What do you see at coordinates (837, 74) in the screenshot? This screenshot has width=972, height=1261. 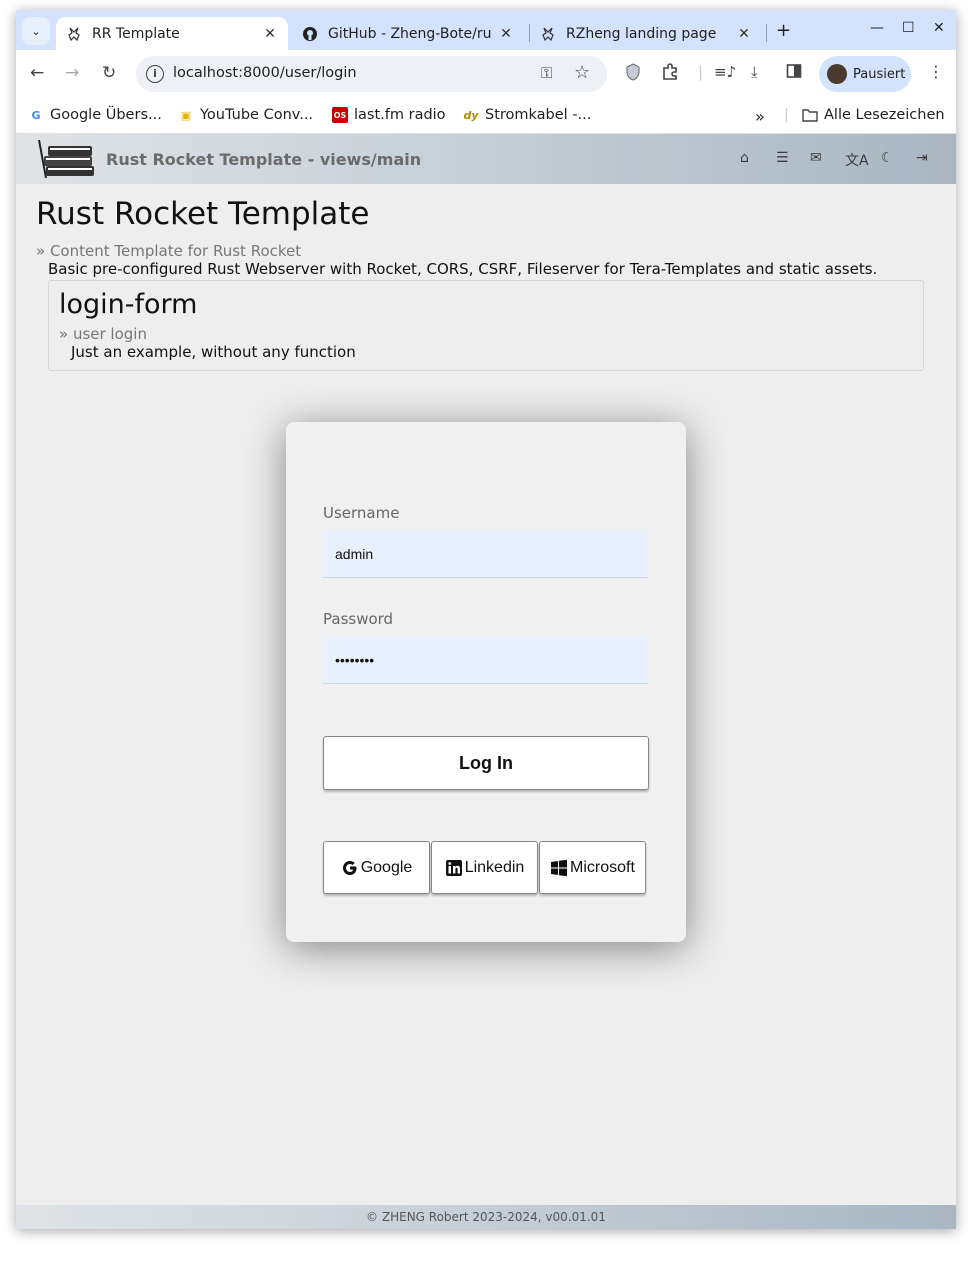 I see `avatar` at bounding box center [837, 74].